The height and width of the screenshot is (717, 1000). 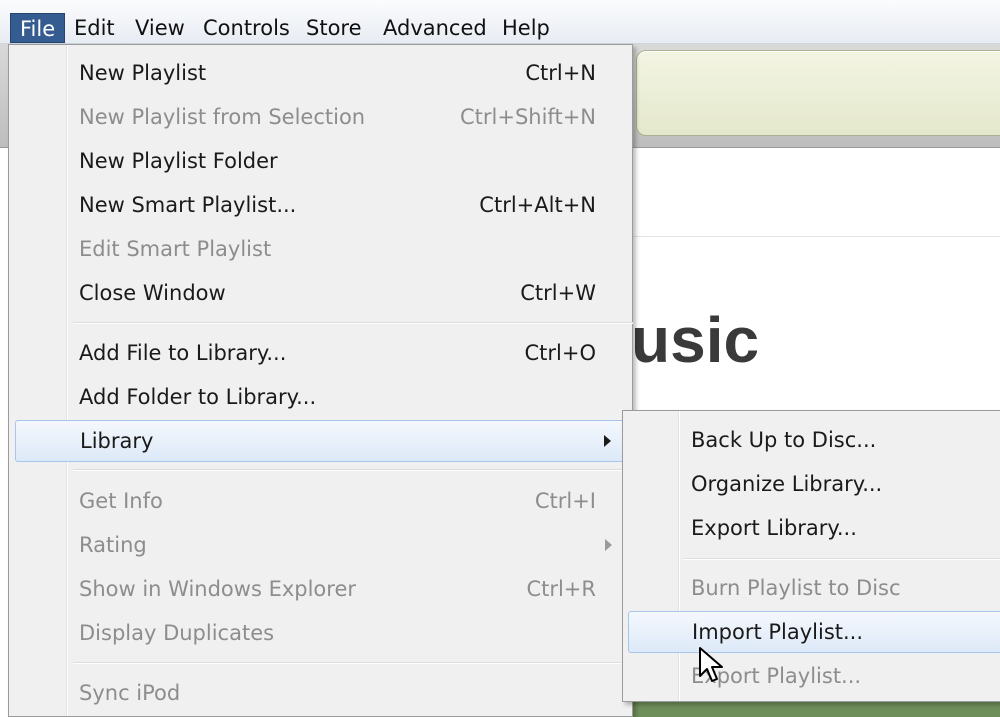 What do you see at coordinates (113, 545) in the screenshot?
I see `menu-item-label: Rating` at bounding box center [113, 545].